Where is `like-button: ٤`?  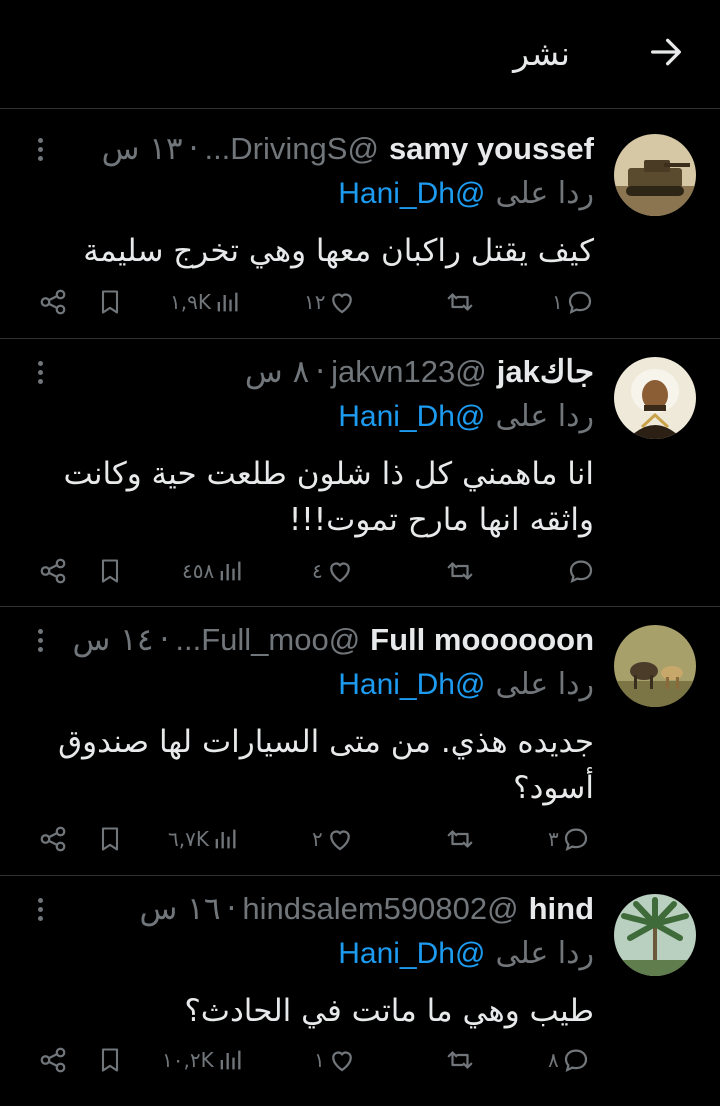 like-button: ٤ is located at coordinates (333, 571).